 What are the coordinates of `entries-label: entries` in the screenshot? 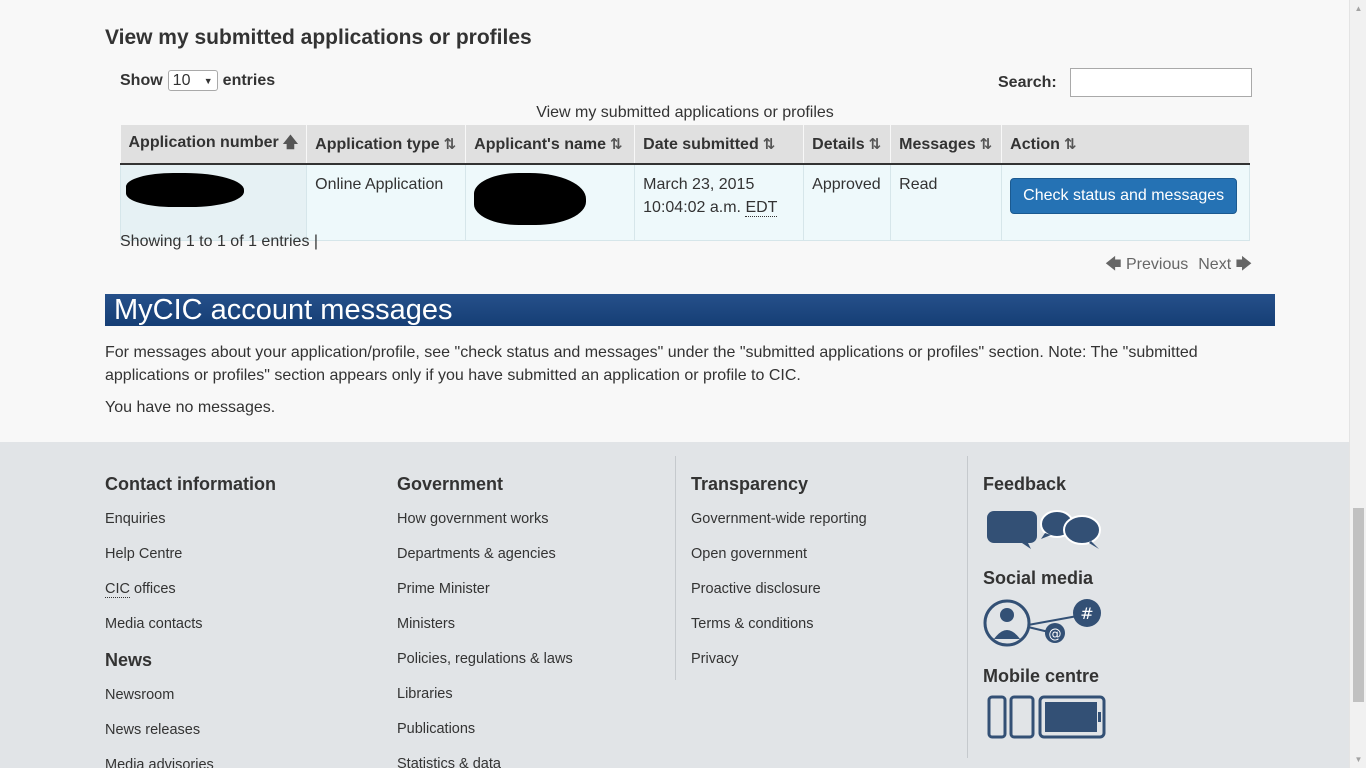 It's located at (249, 80).